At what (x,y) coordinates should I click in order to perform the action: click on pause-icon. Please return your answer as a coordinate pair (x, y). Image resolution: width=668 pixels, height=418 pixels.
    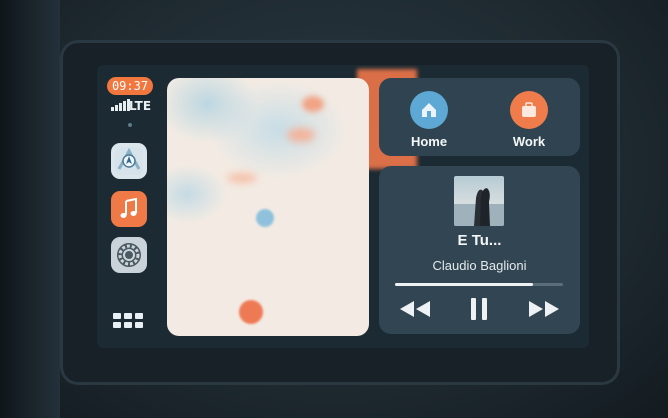
    Looking at the image, I should click on (479, 309).